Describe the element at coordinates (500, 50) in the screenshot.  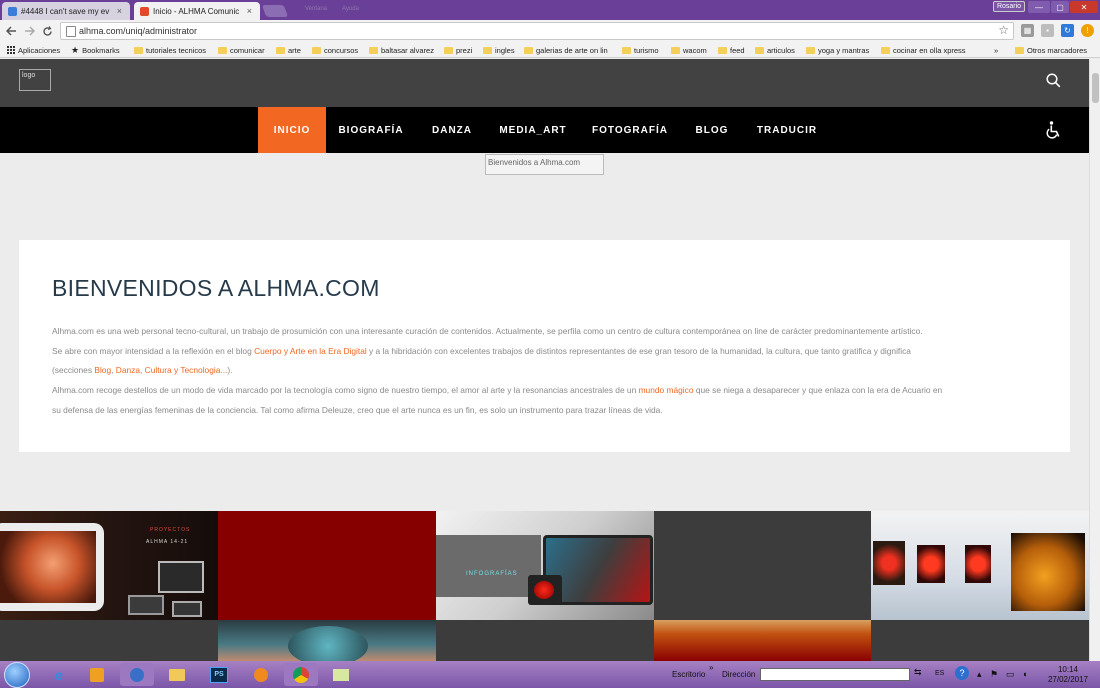
I see `bookmark-folder: ingles` at that location.